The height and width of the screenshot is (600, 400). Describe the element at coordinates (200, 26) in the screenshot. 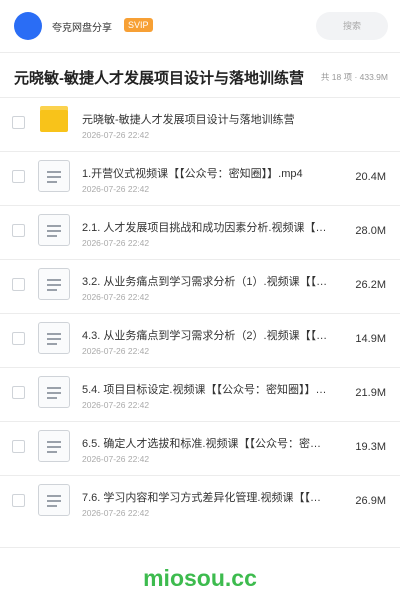

I see `share-header: 夸克网盘分享 SVIP` at that location.